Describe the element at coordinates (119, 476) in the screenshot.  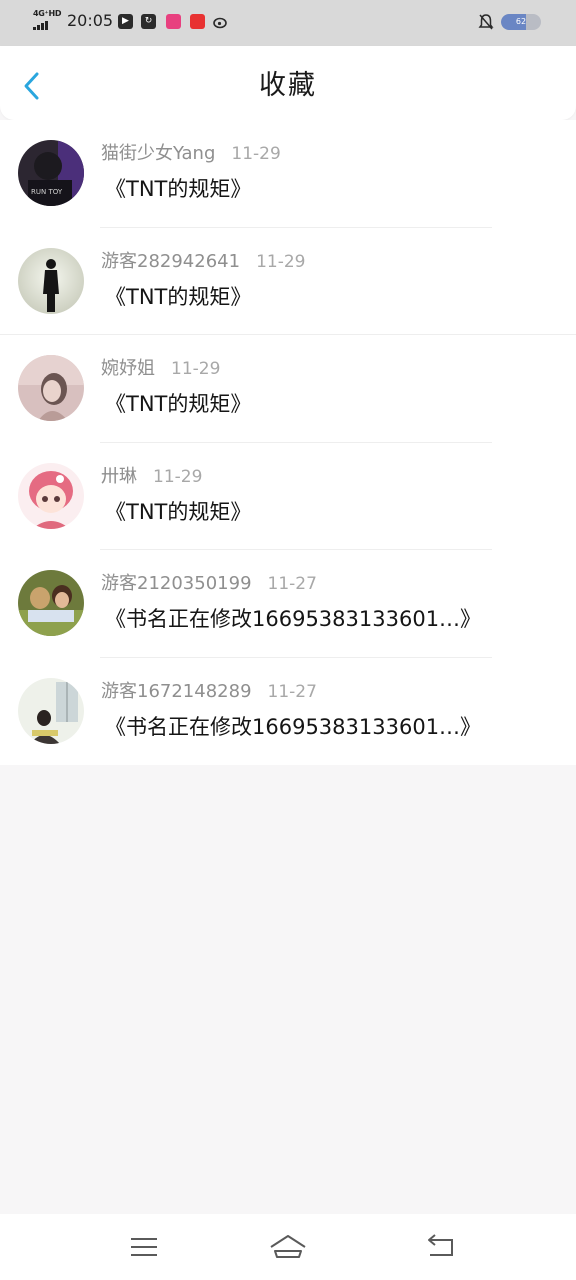
I see `username: 卅琳` at that location.